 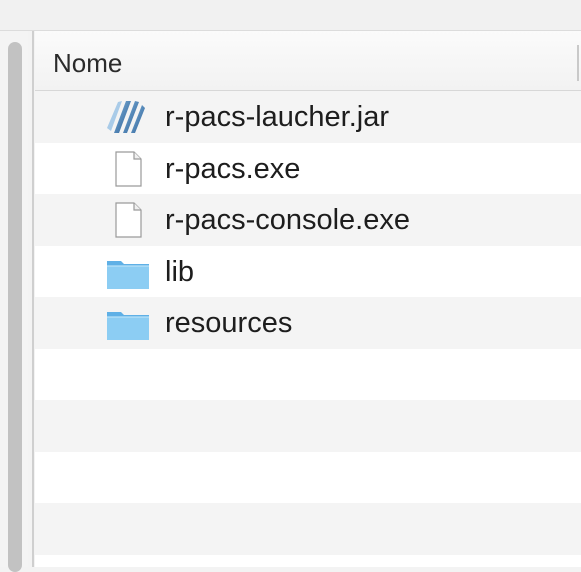 I want to click on file-row: resources, so click(x=308, y=323).